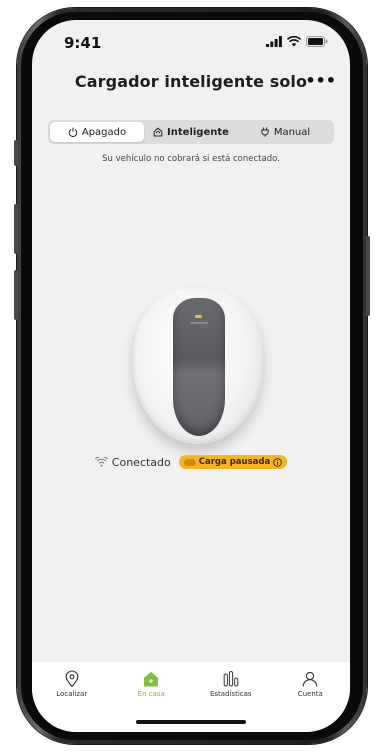  I want to click on charger-image, so click(199, 367).